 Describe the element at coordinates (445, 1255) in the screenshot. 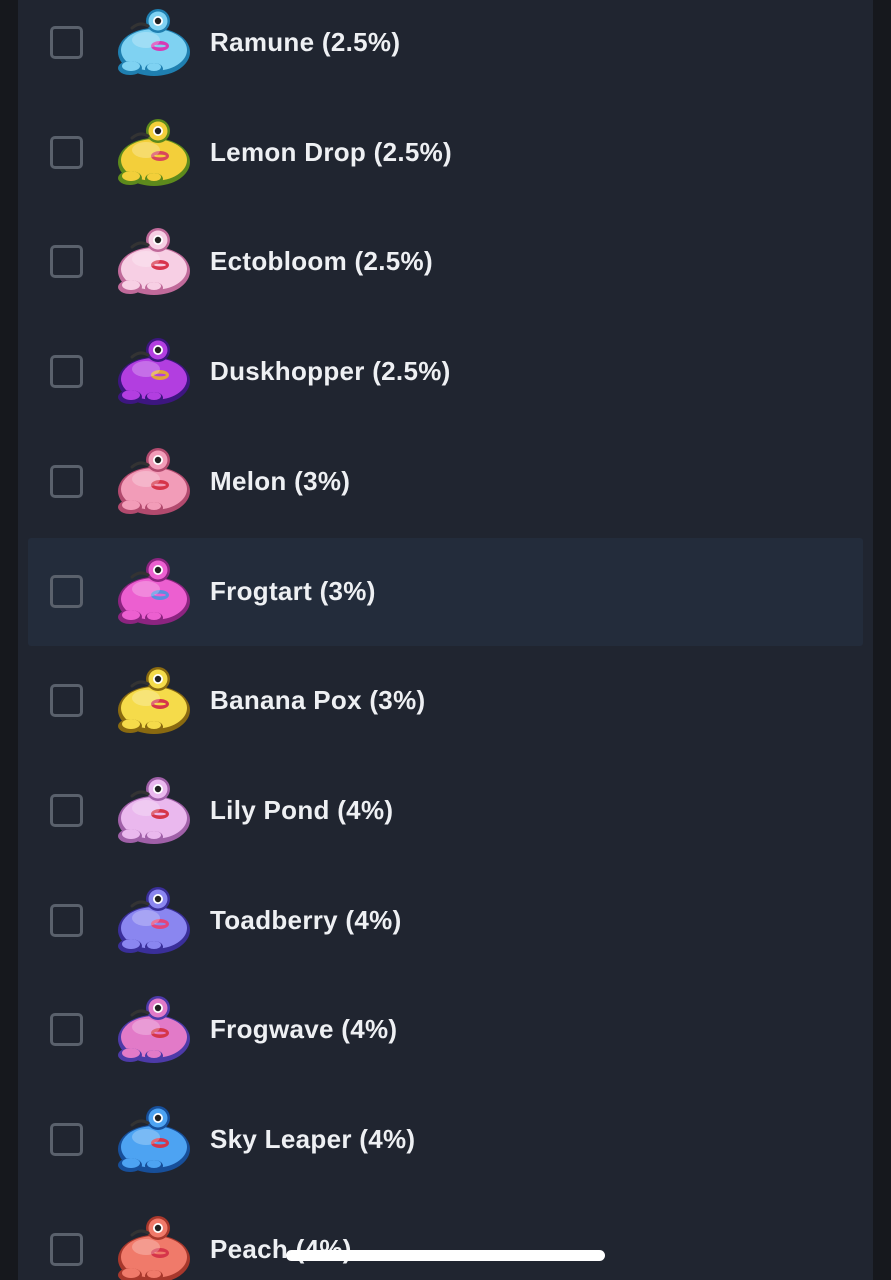

I see `home-indicator` at that location.